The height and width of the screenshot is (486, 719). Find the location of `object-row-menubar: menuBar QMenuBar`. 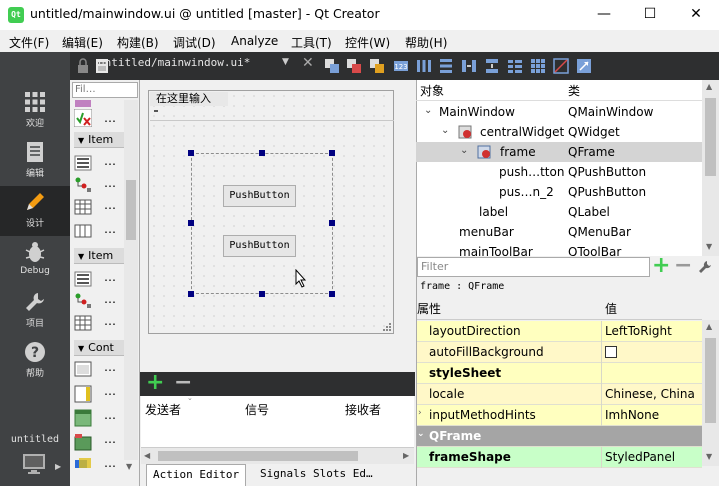

object-row-menubar: menuBar QMenuBar is located at coordinates (559, 232).